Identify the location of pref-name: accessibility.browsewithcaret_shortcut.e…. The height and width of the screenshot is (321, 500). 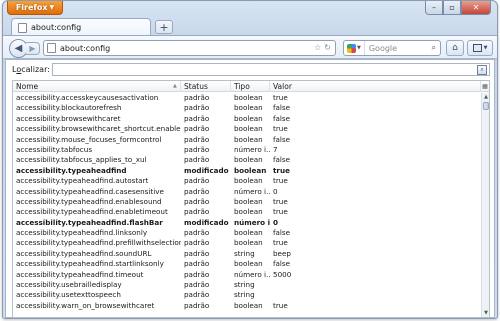
(98, 129).